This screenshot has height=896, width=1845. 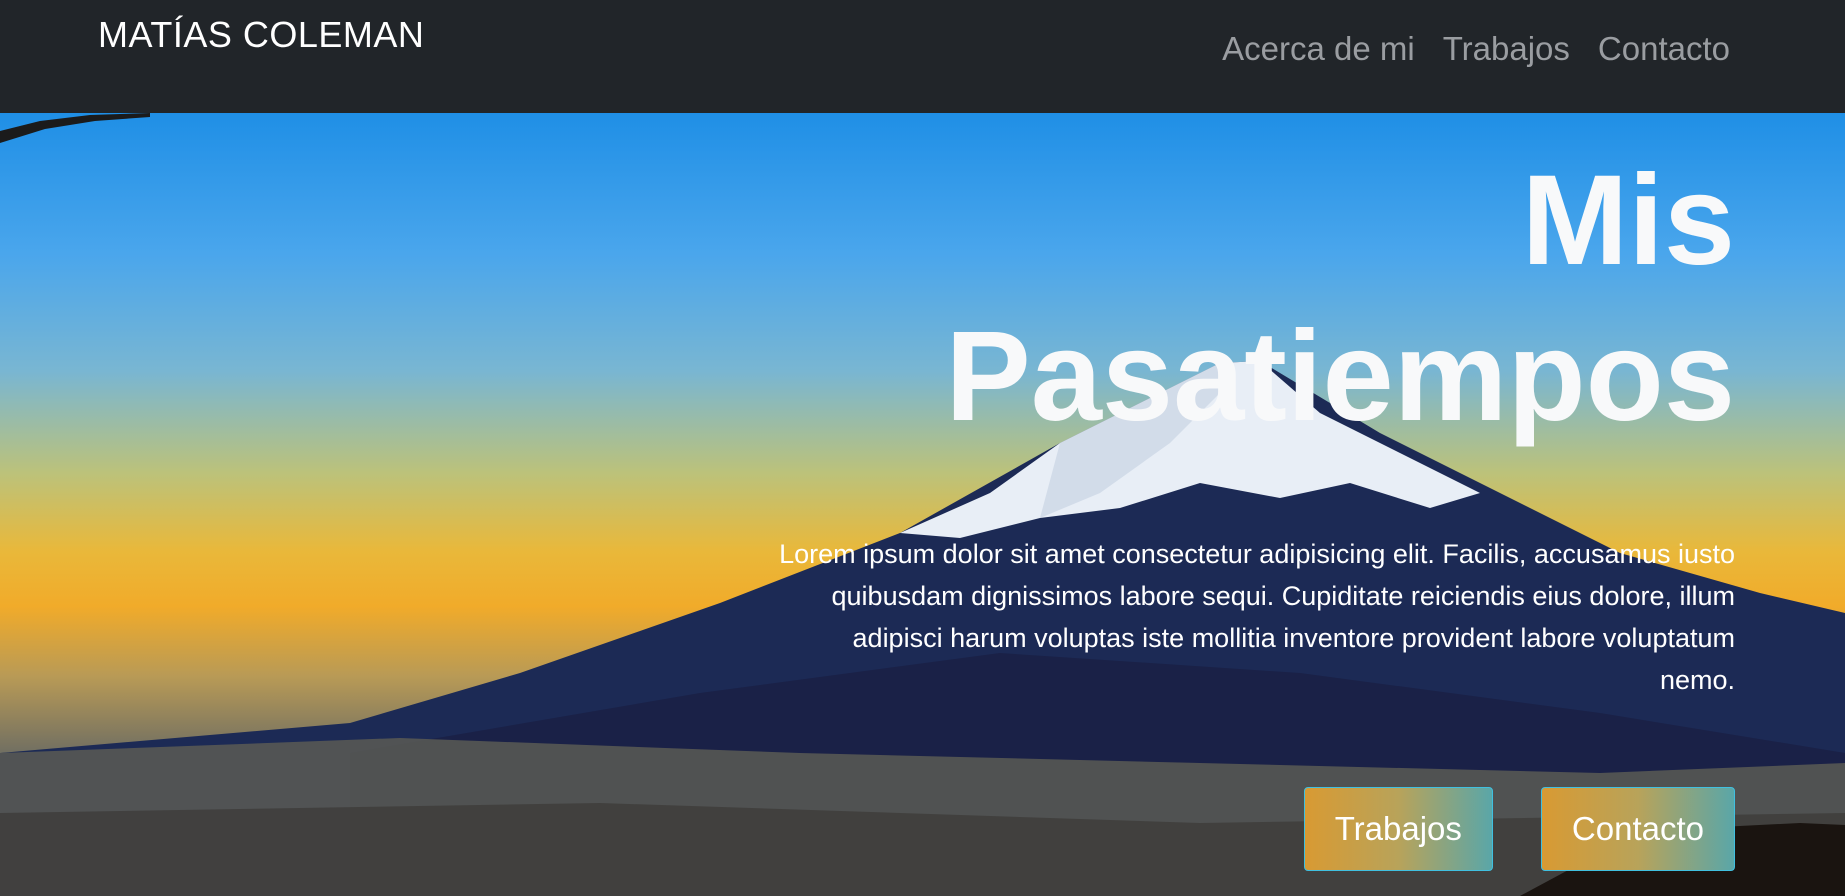 What do you see at coordinates (1519, 829) in the screenshot?
I see `hero-buttons: Trabajos Contacto` at bounding box center [1519, 829].